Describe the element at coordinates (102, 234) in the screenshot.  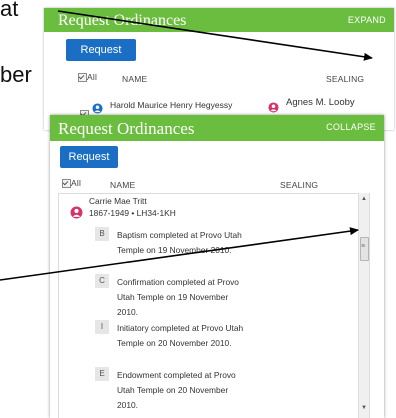
I see `ordinance-letter-badge: B` at that location.